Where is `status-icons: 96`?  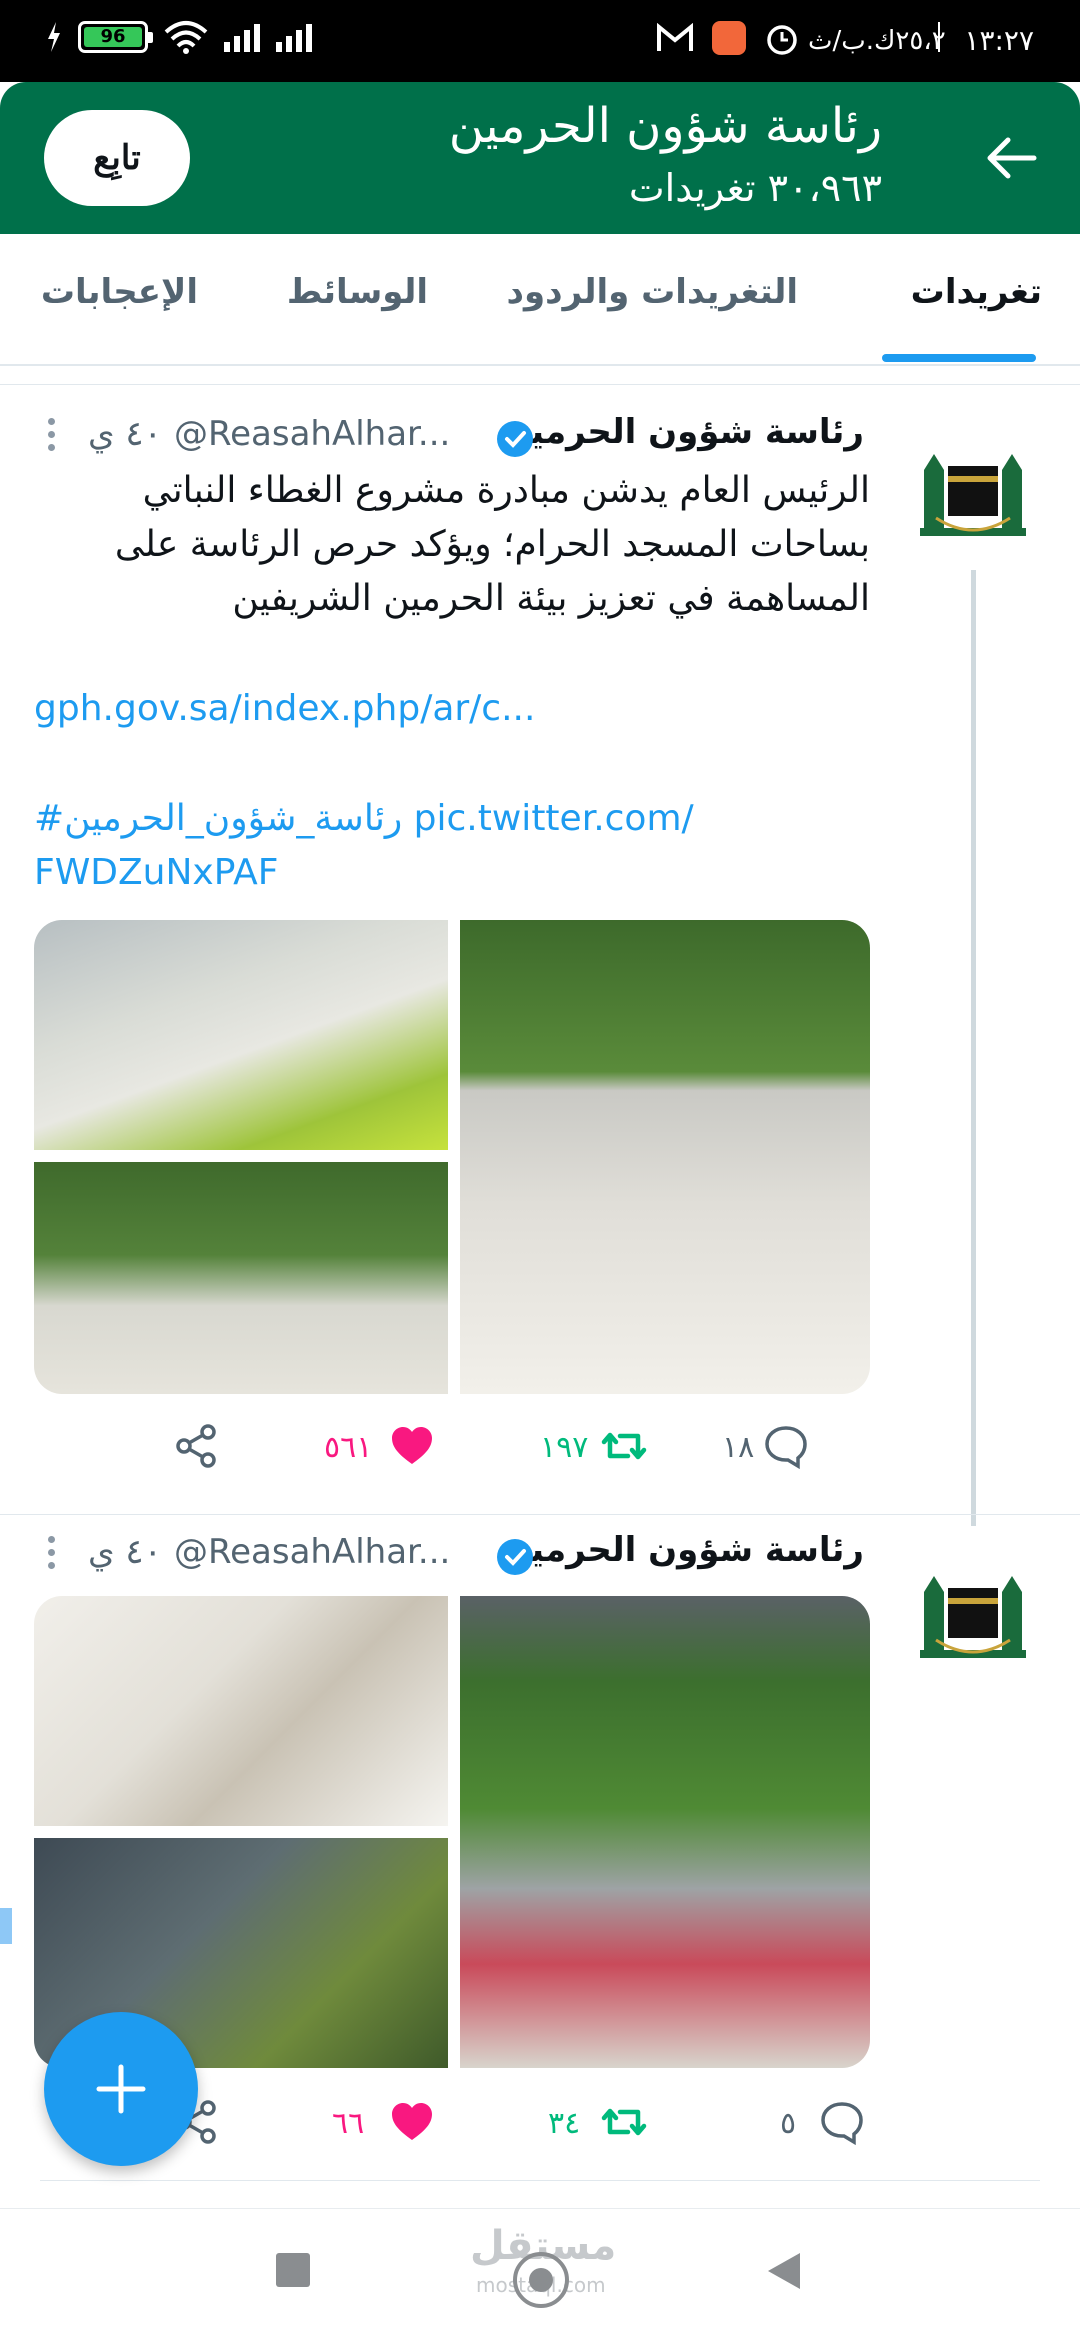
status-icons: 96 is located at coordinates (179, 37).